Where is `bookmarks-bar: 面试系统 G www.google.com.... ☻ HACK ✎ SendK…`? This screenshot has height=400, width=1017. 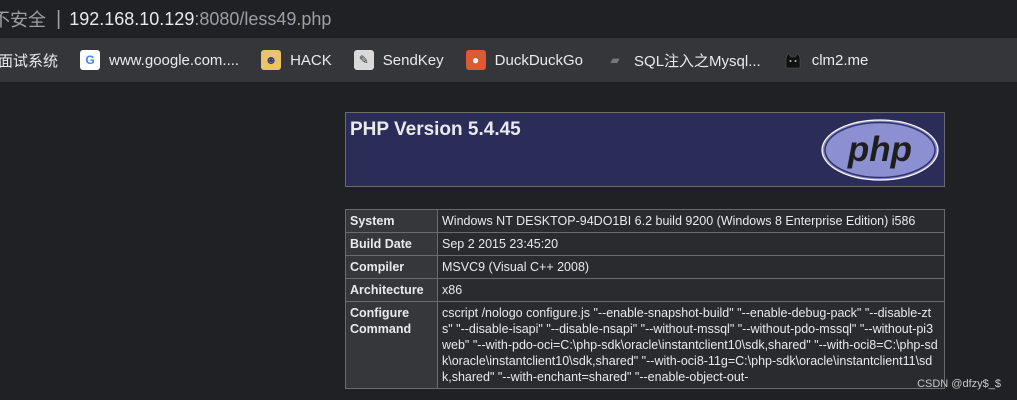 bookmarks-bar: 面试系统 G www.google.com.... ☻ HACK ✎ SendK… is located at coordinates (508, 60).